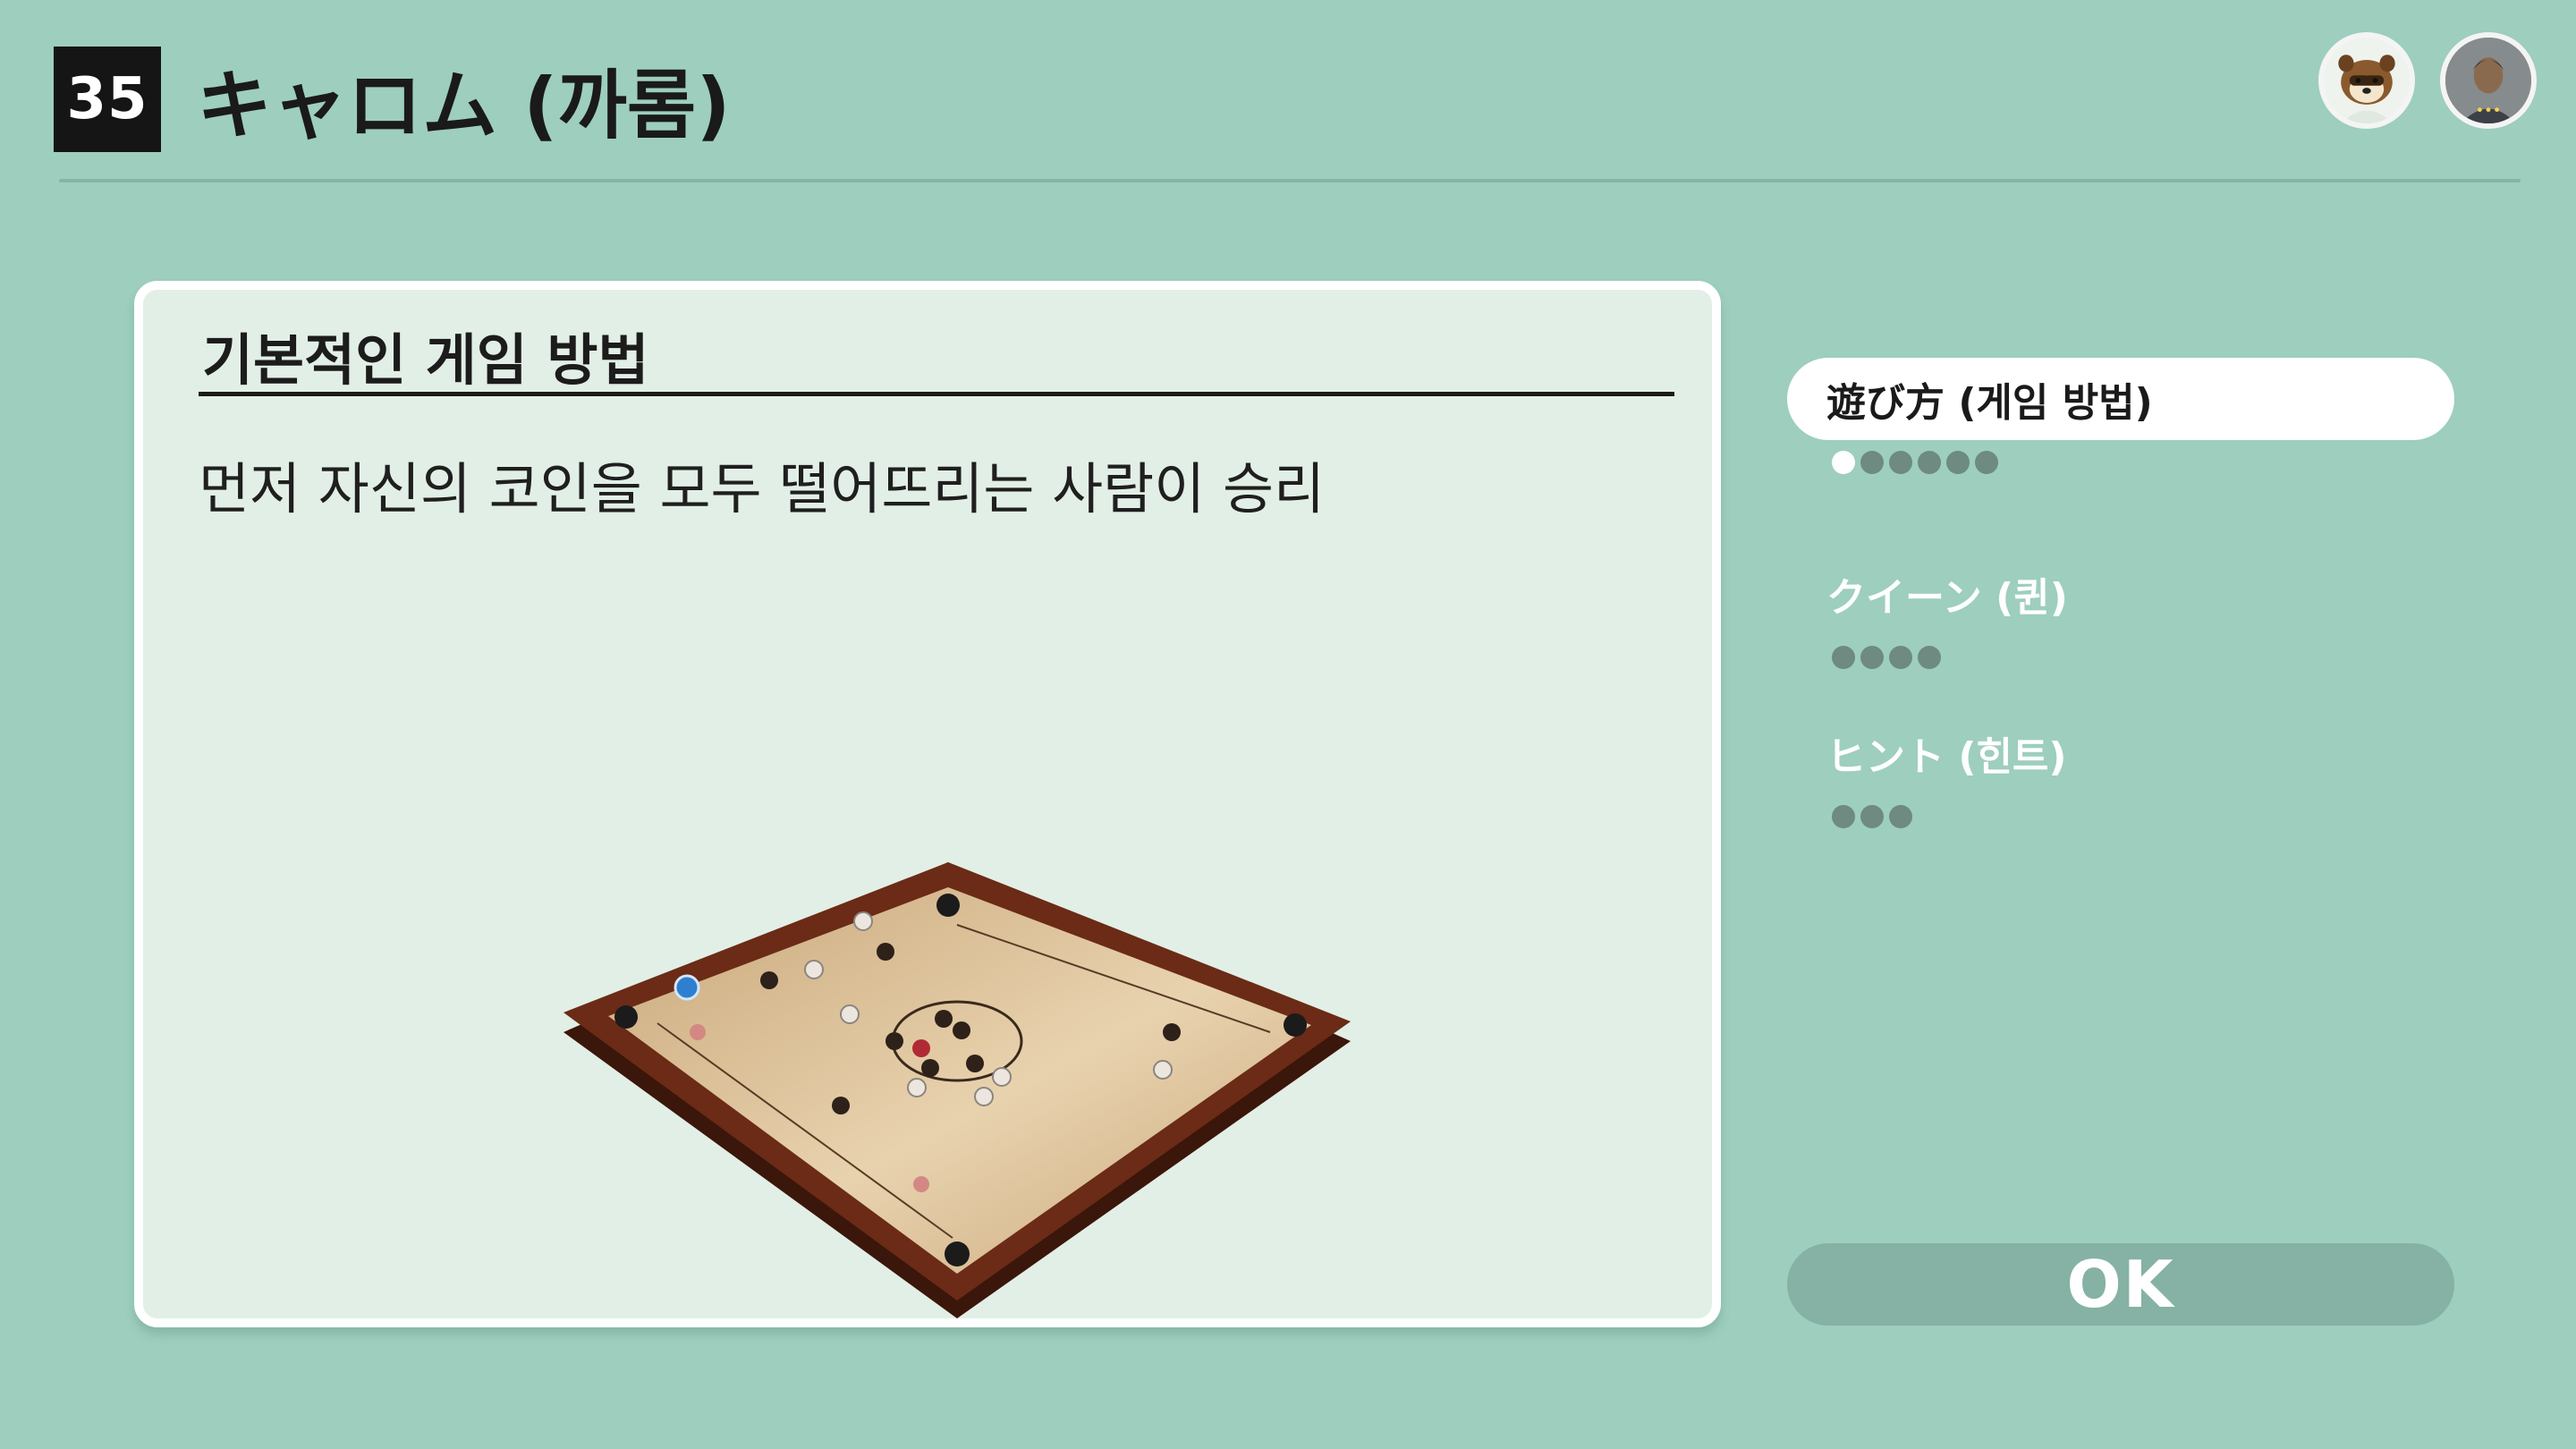 The height and width of the screenshot is (1449, 2576). I want to click on ok-button: OK, so click(2120, 1284).